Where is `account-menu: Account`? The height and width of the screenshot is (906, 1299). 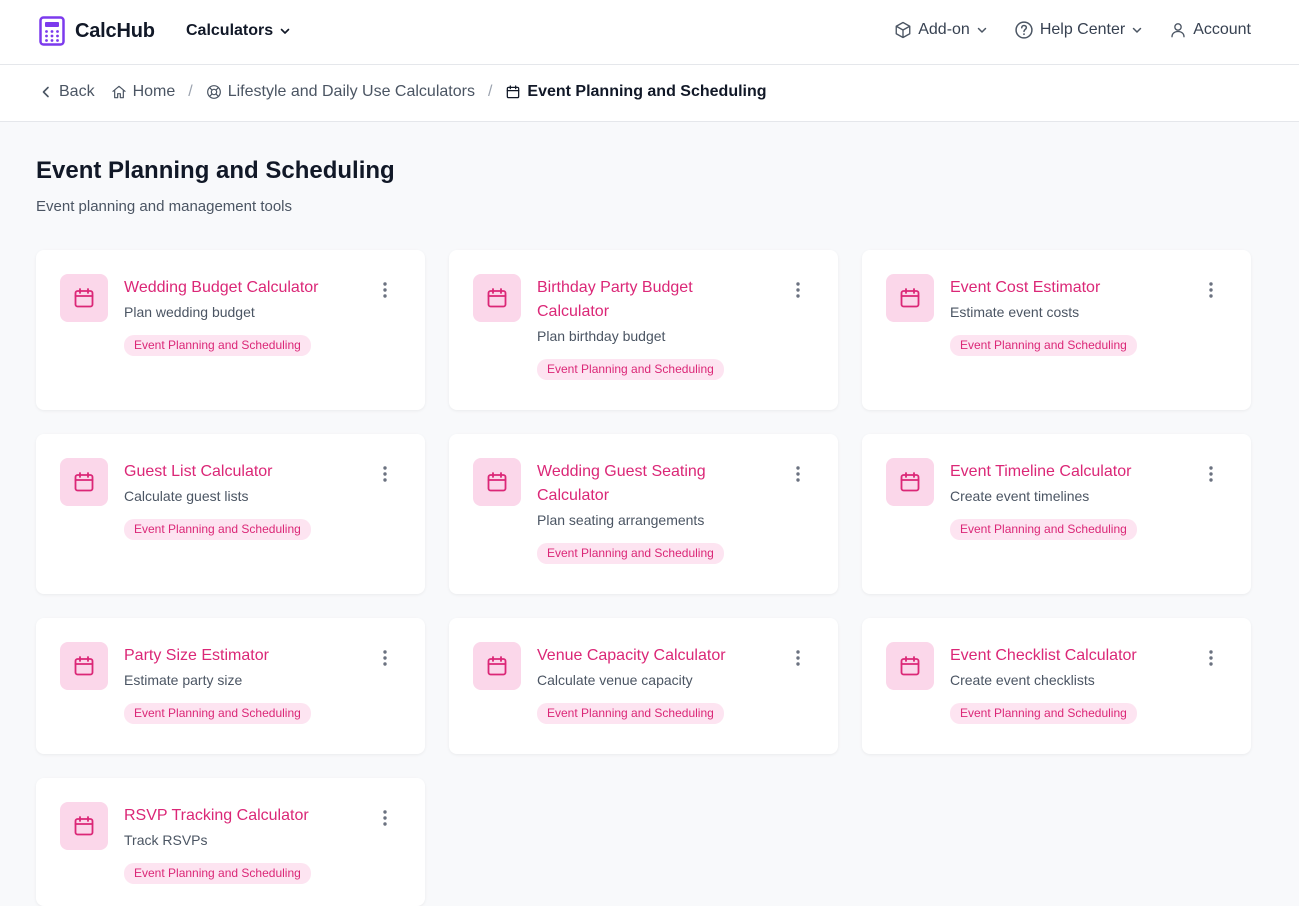 account-menu: Account is located at coordinates (1210, 30).